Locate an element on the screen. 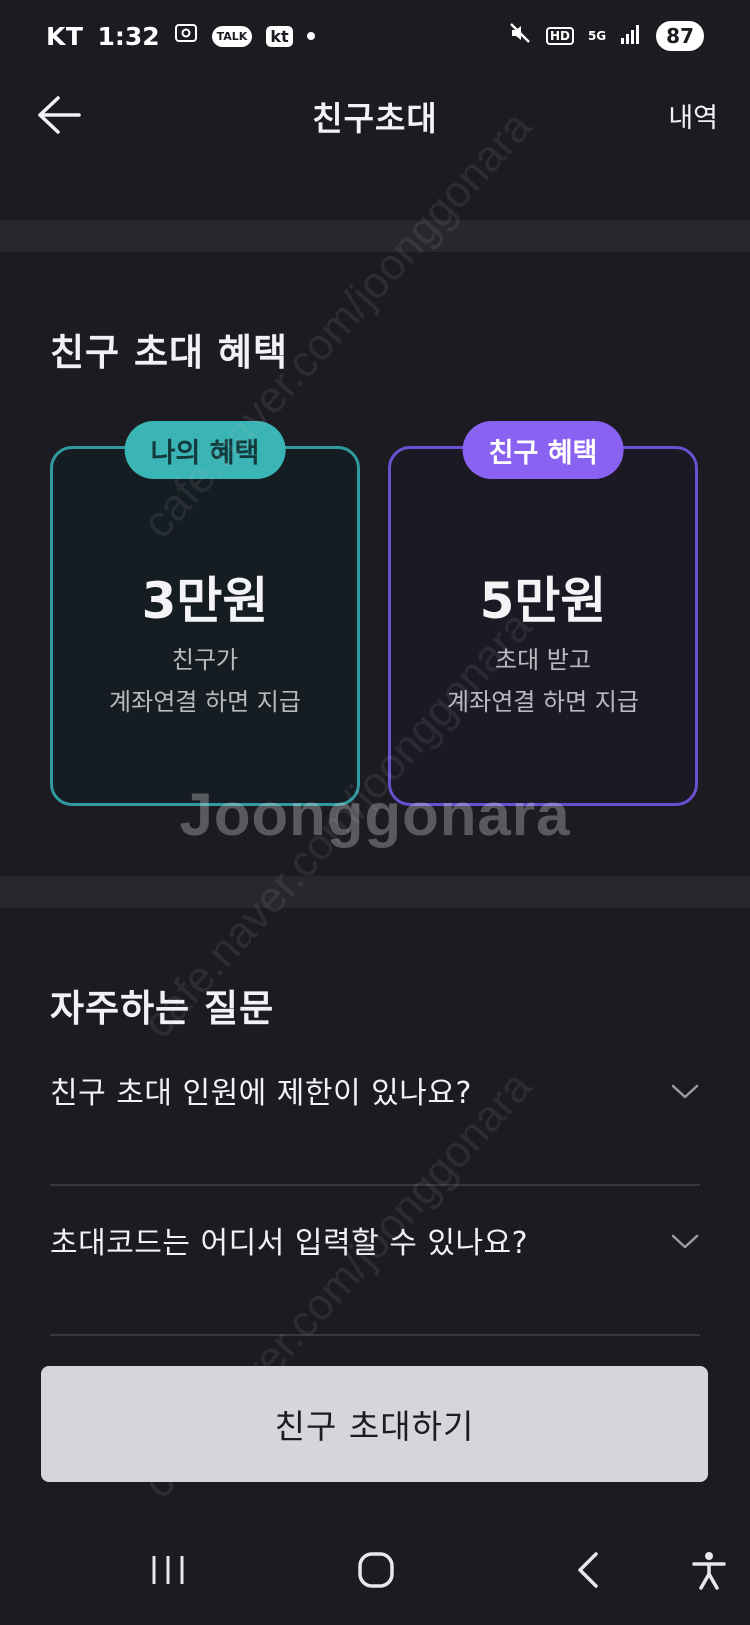 This screenshot has height=1625, width=750. faq-item: 초대코드는 어디서 입력할 수 있나요? is located at coordinates (375, 1261).